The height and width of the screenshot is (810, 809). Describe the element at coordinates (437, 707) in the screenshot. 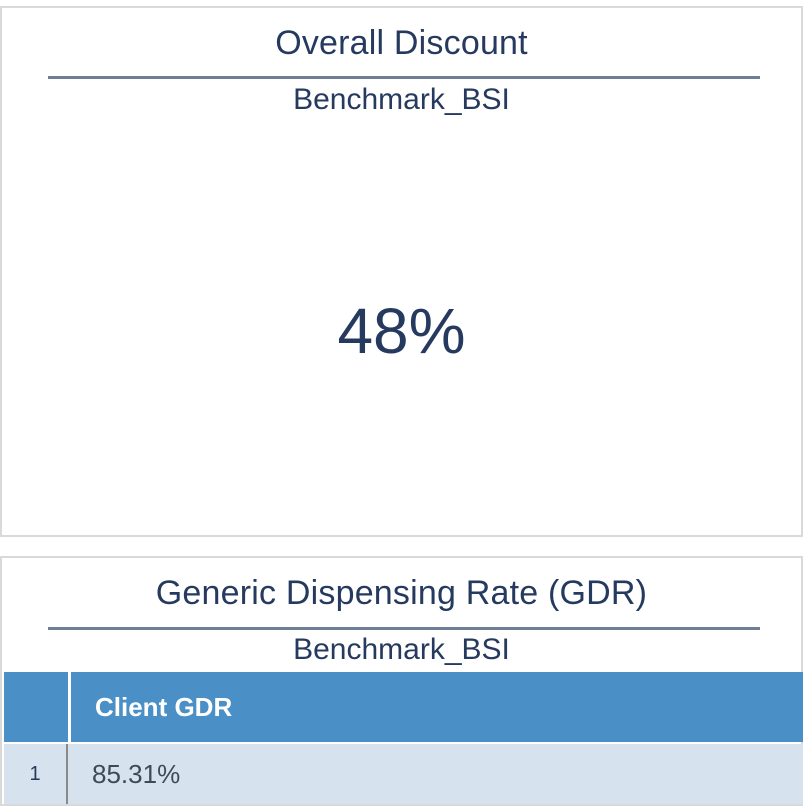

I see `client-gdr-header: Client GDR` at that location.